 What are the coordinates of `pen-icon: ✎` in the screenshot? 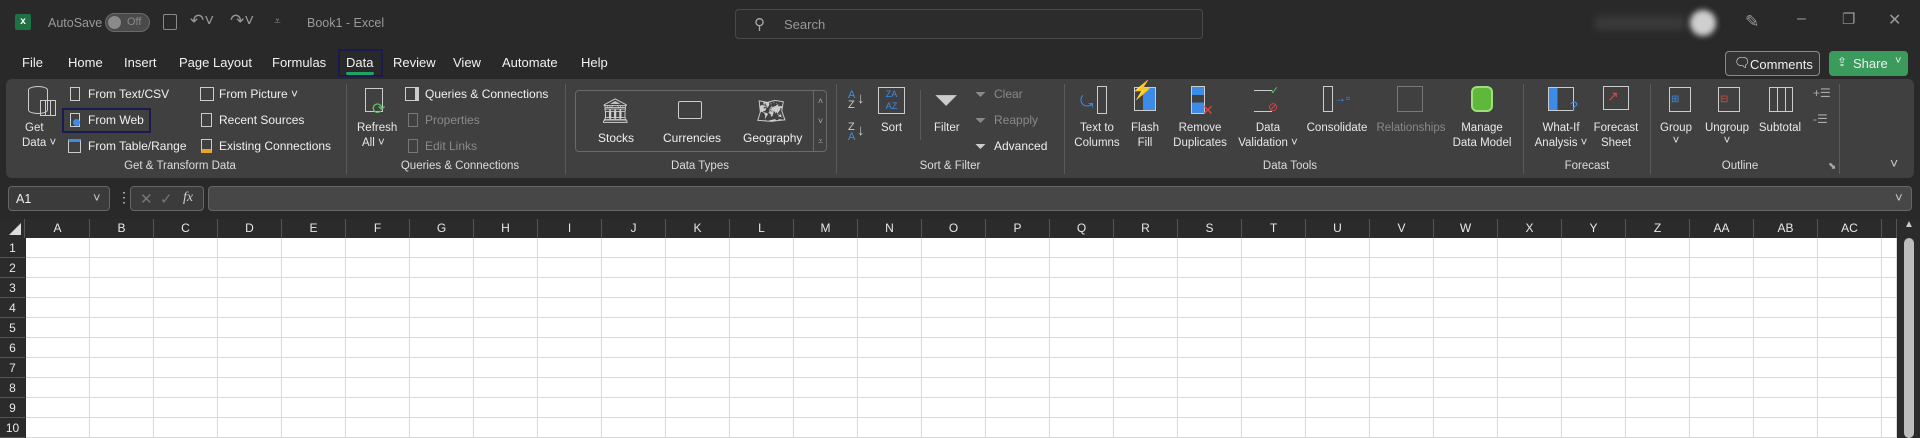 It's located at (1752, 22).